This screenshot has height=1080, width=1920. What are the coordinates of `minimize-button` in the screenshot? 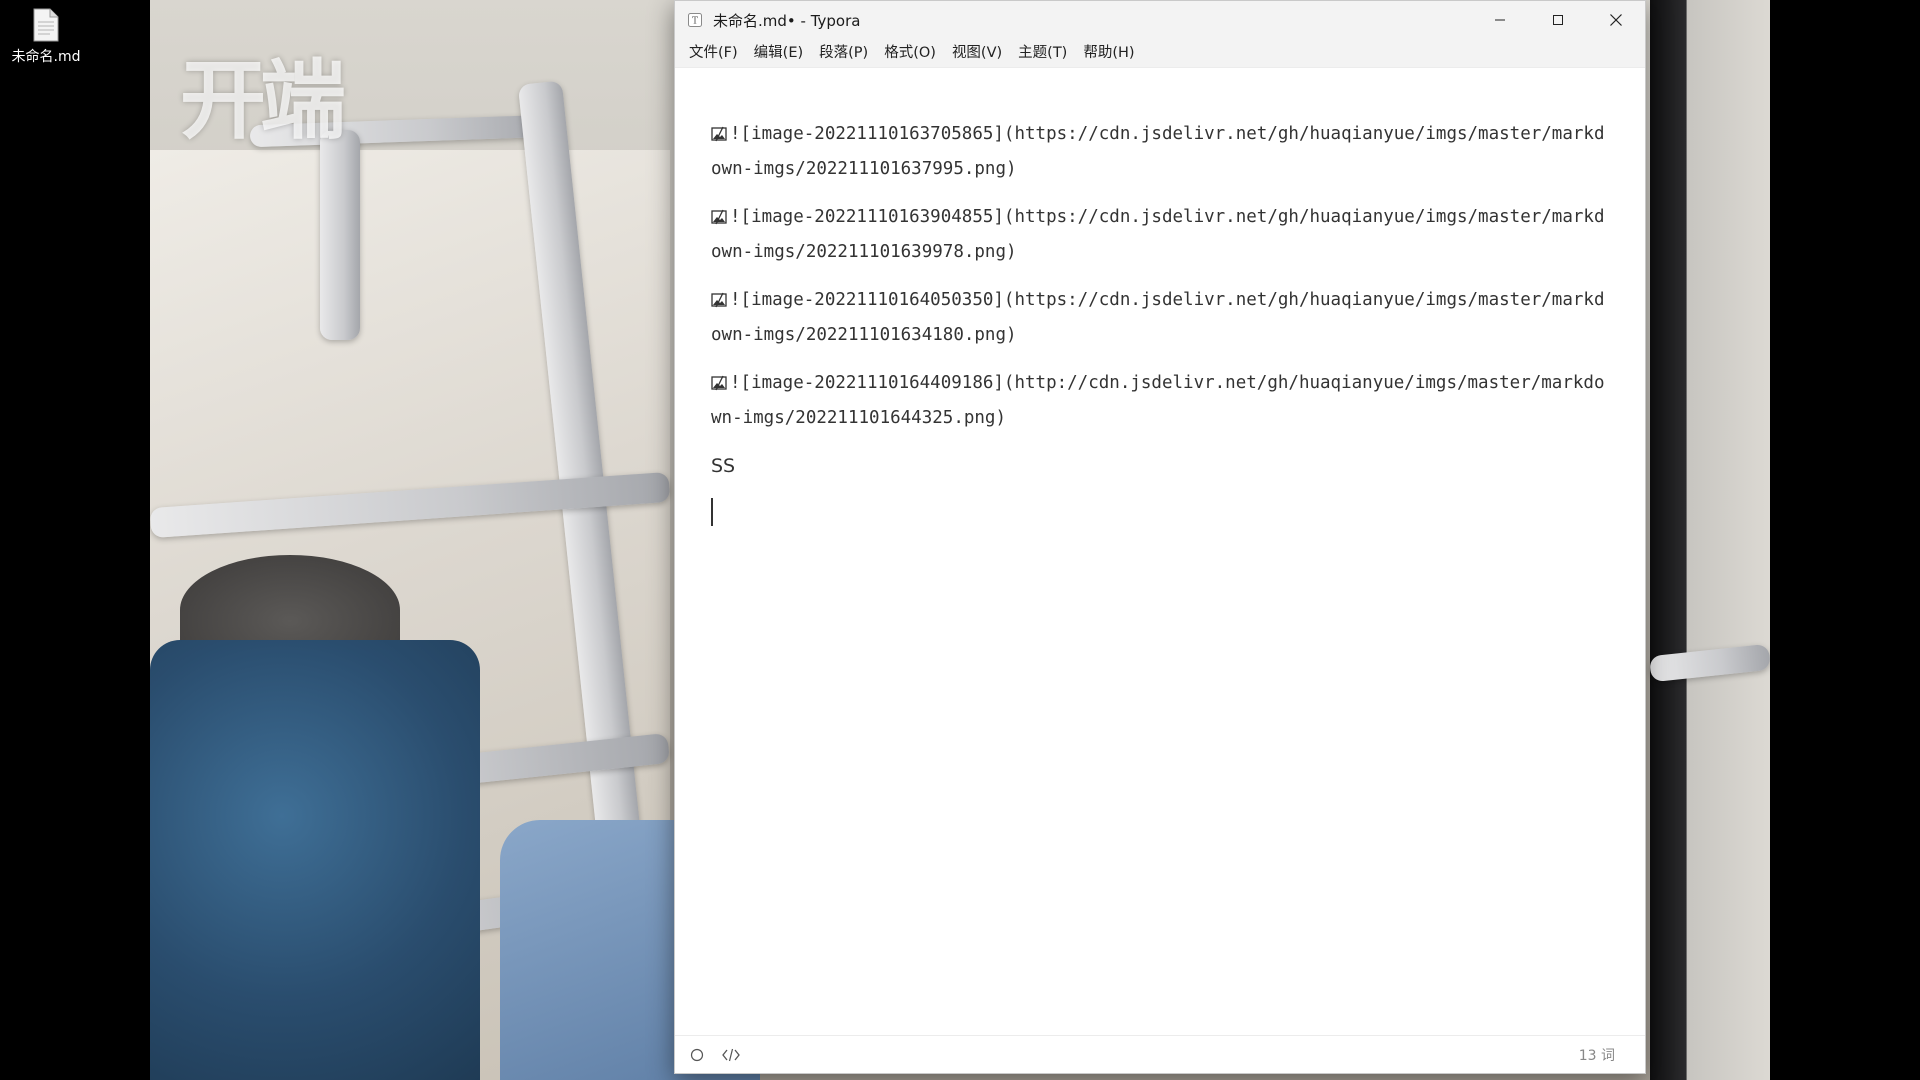 It's located at (1500, 20).